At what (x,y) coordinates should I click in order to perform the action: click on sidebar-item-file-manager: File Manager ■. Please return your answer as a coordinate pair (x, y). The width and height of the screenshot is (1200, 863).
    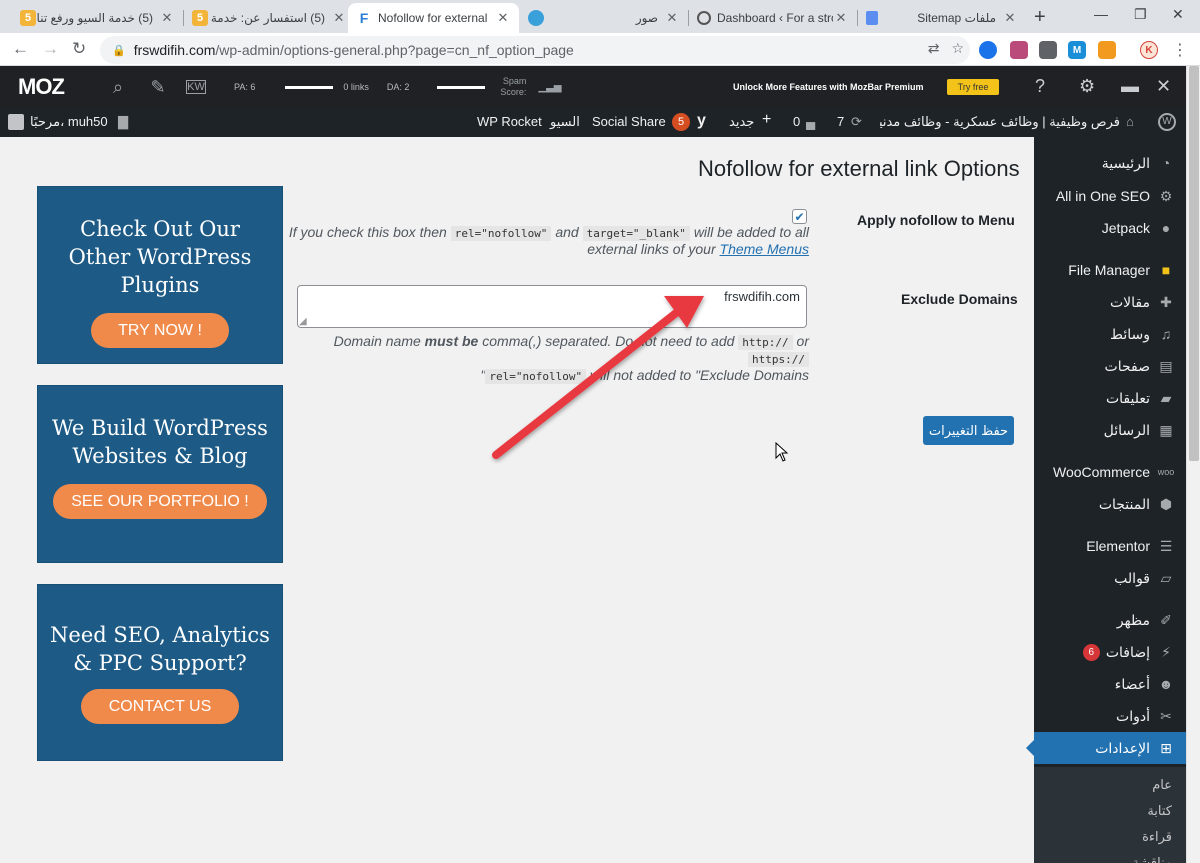
    Looking at the image, I should click on (1110, 270).